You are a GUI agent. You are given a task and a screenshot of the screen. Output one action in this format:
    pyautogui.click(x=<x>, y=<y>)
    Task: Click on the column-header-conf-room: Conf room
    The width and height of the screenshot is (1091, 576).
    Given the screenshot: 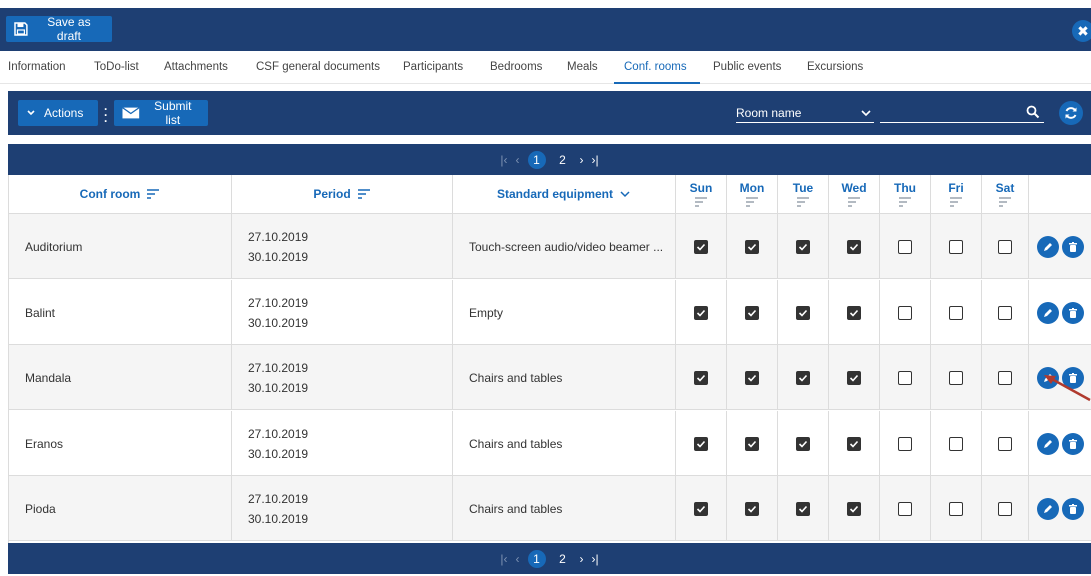 What is the action you would take?
    pyautogui.click(x=120, y=194)
    